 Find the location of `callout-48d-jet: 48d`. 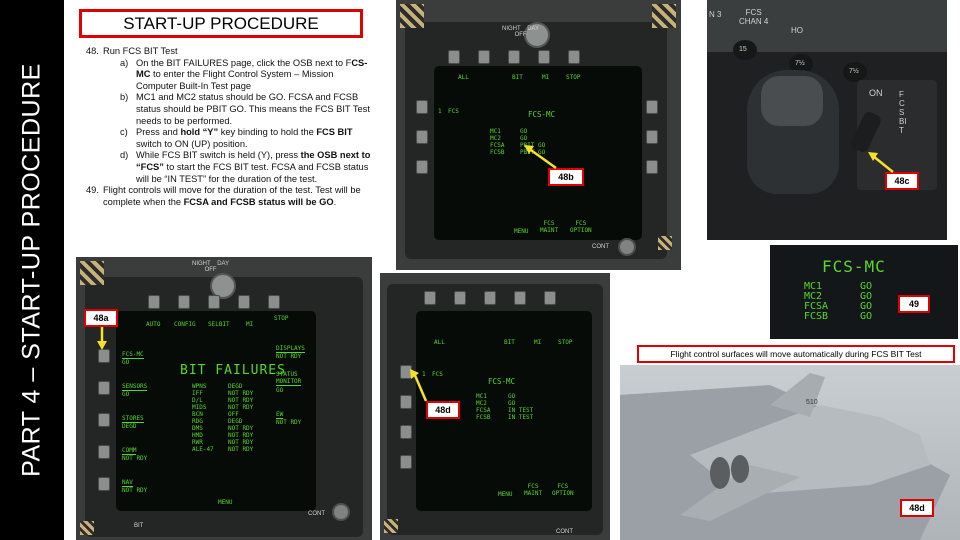

callout-48d-jet: 48d is located at coordinates (917, 508).